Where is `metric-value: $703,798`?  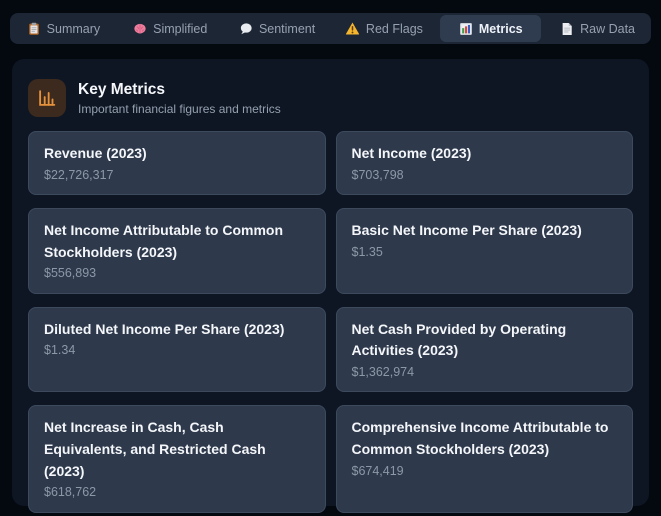
metric-value: $703,798 is located at coordinates (377, 174).